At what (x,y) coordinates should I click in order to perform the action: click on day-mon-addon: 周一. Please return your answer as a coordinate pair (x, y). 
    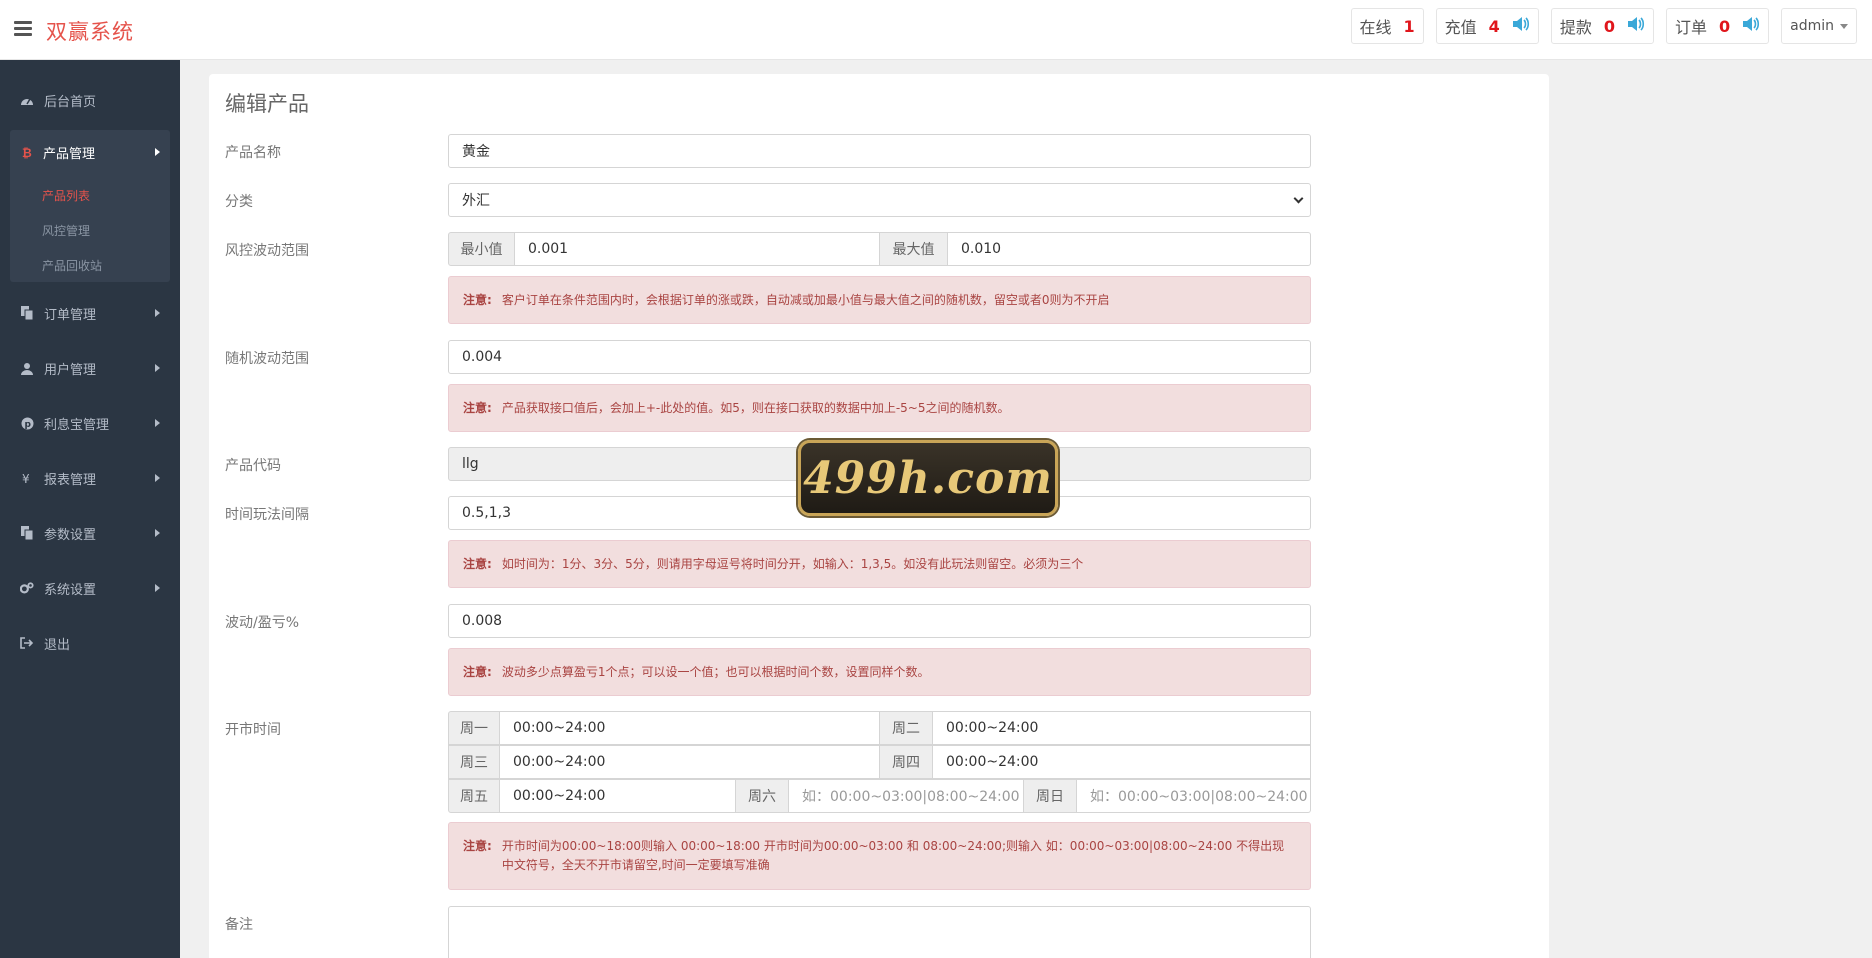
    Looking at the image, I should click on (474, 728).